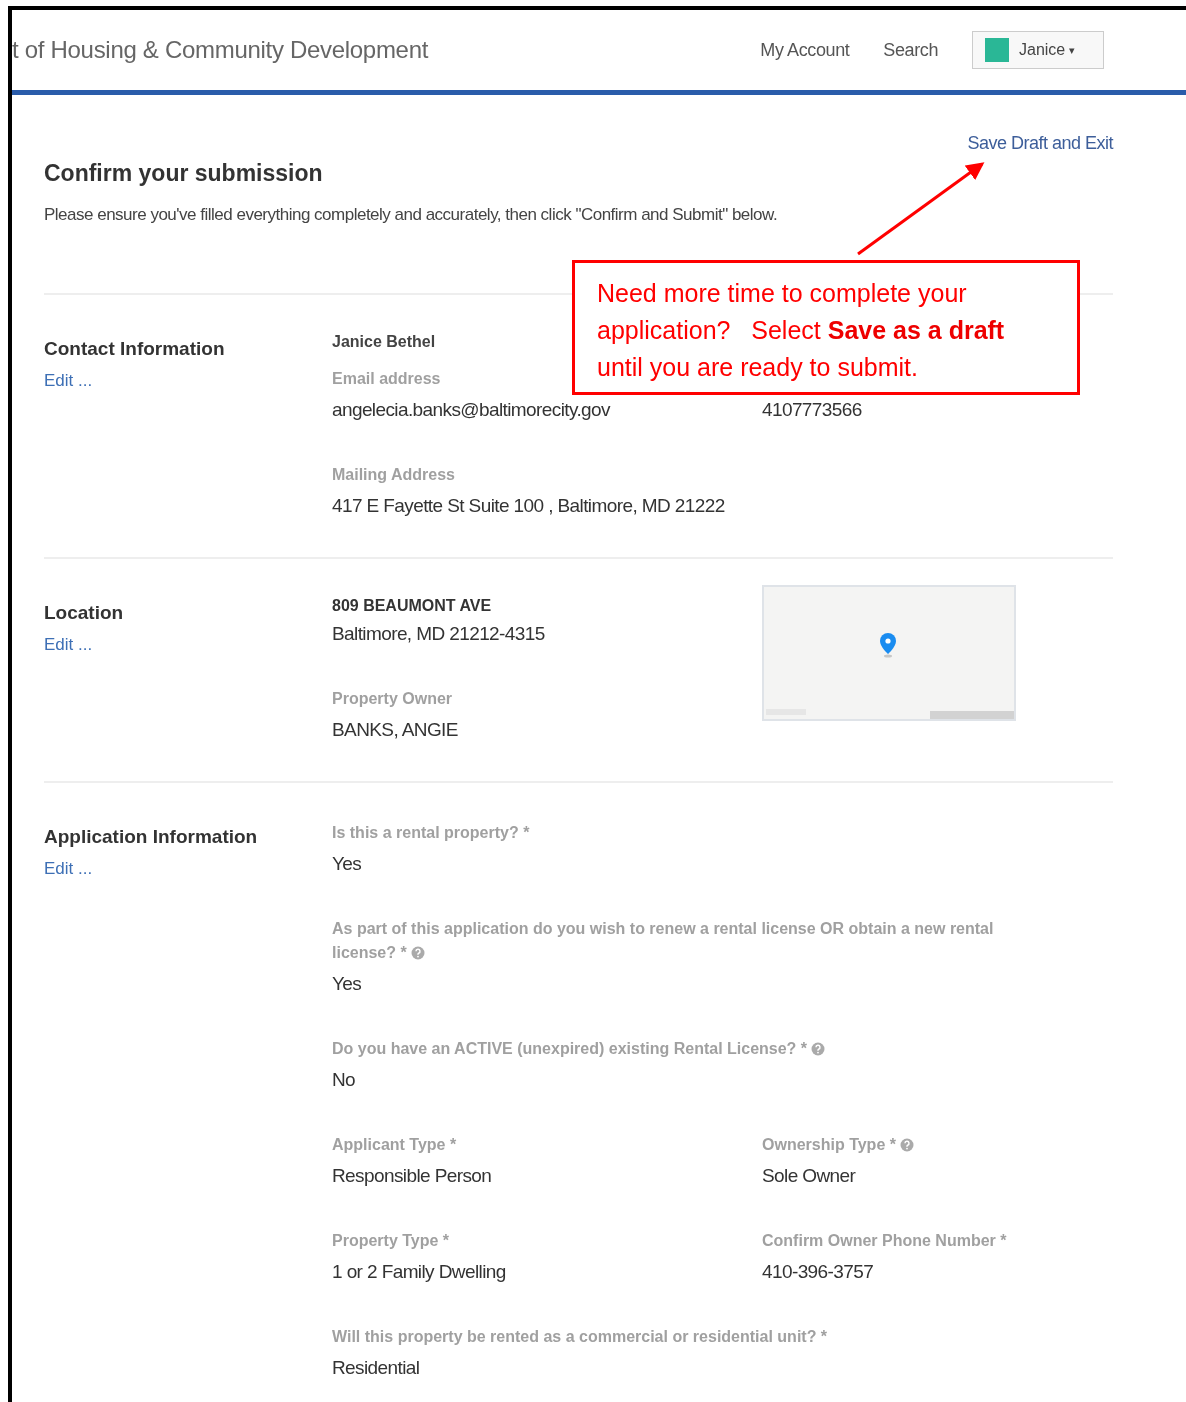  Describe the element at coordinates (812, 410) in the screenshot. I see `field-value: 4107773566` at that location.